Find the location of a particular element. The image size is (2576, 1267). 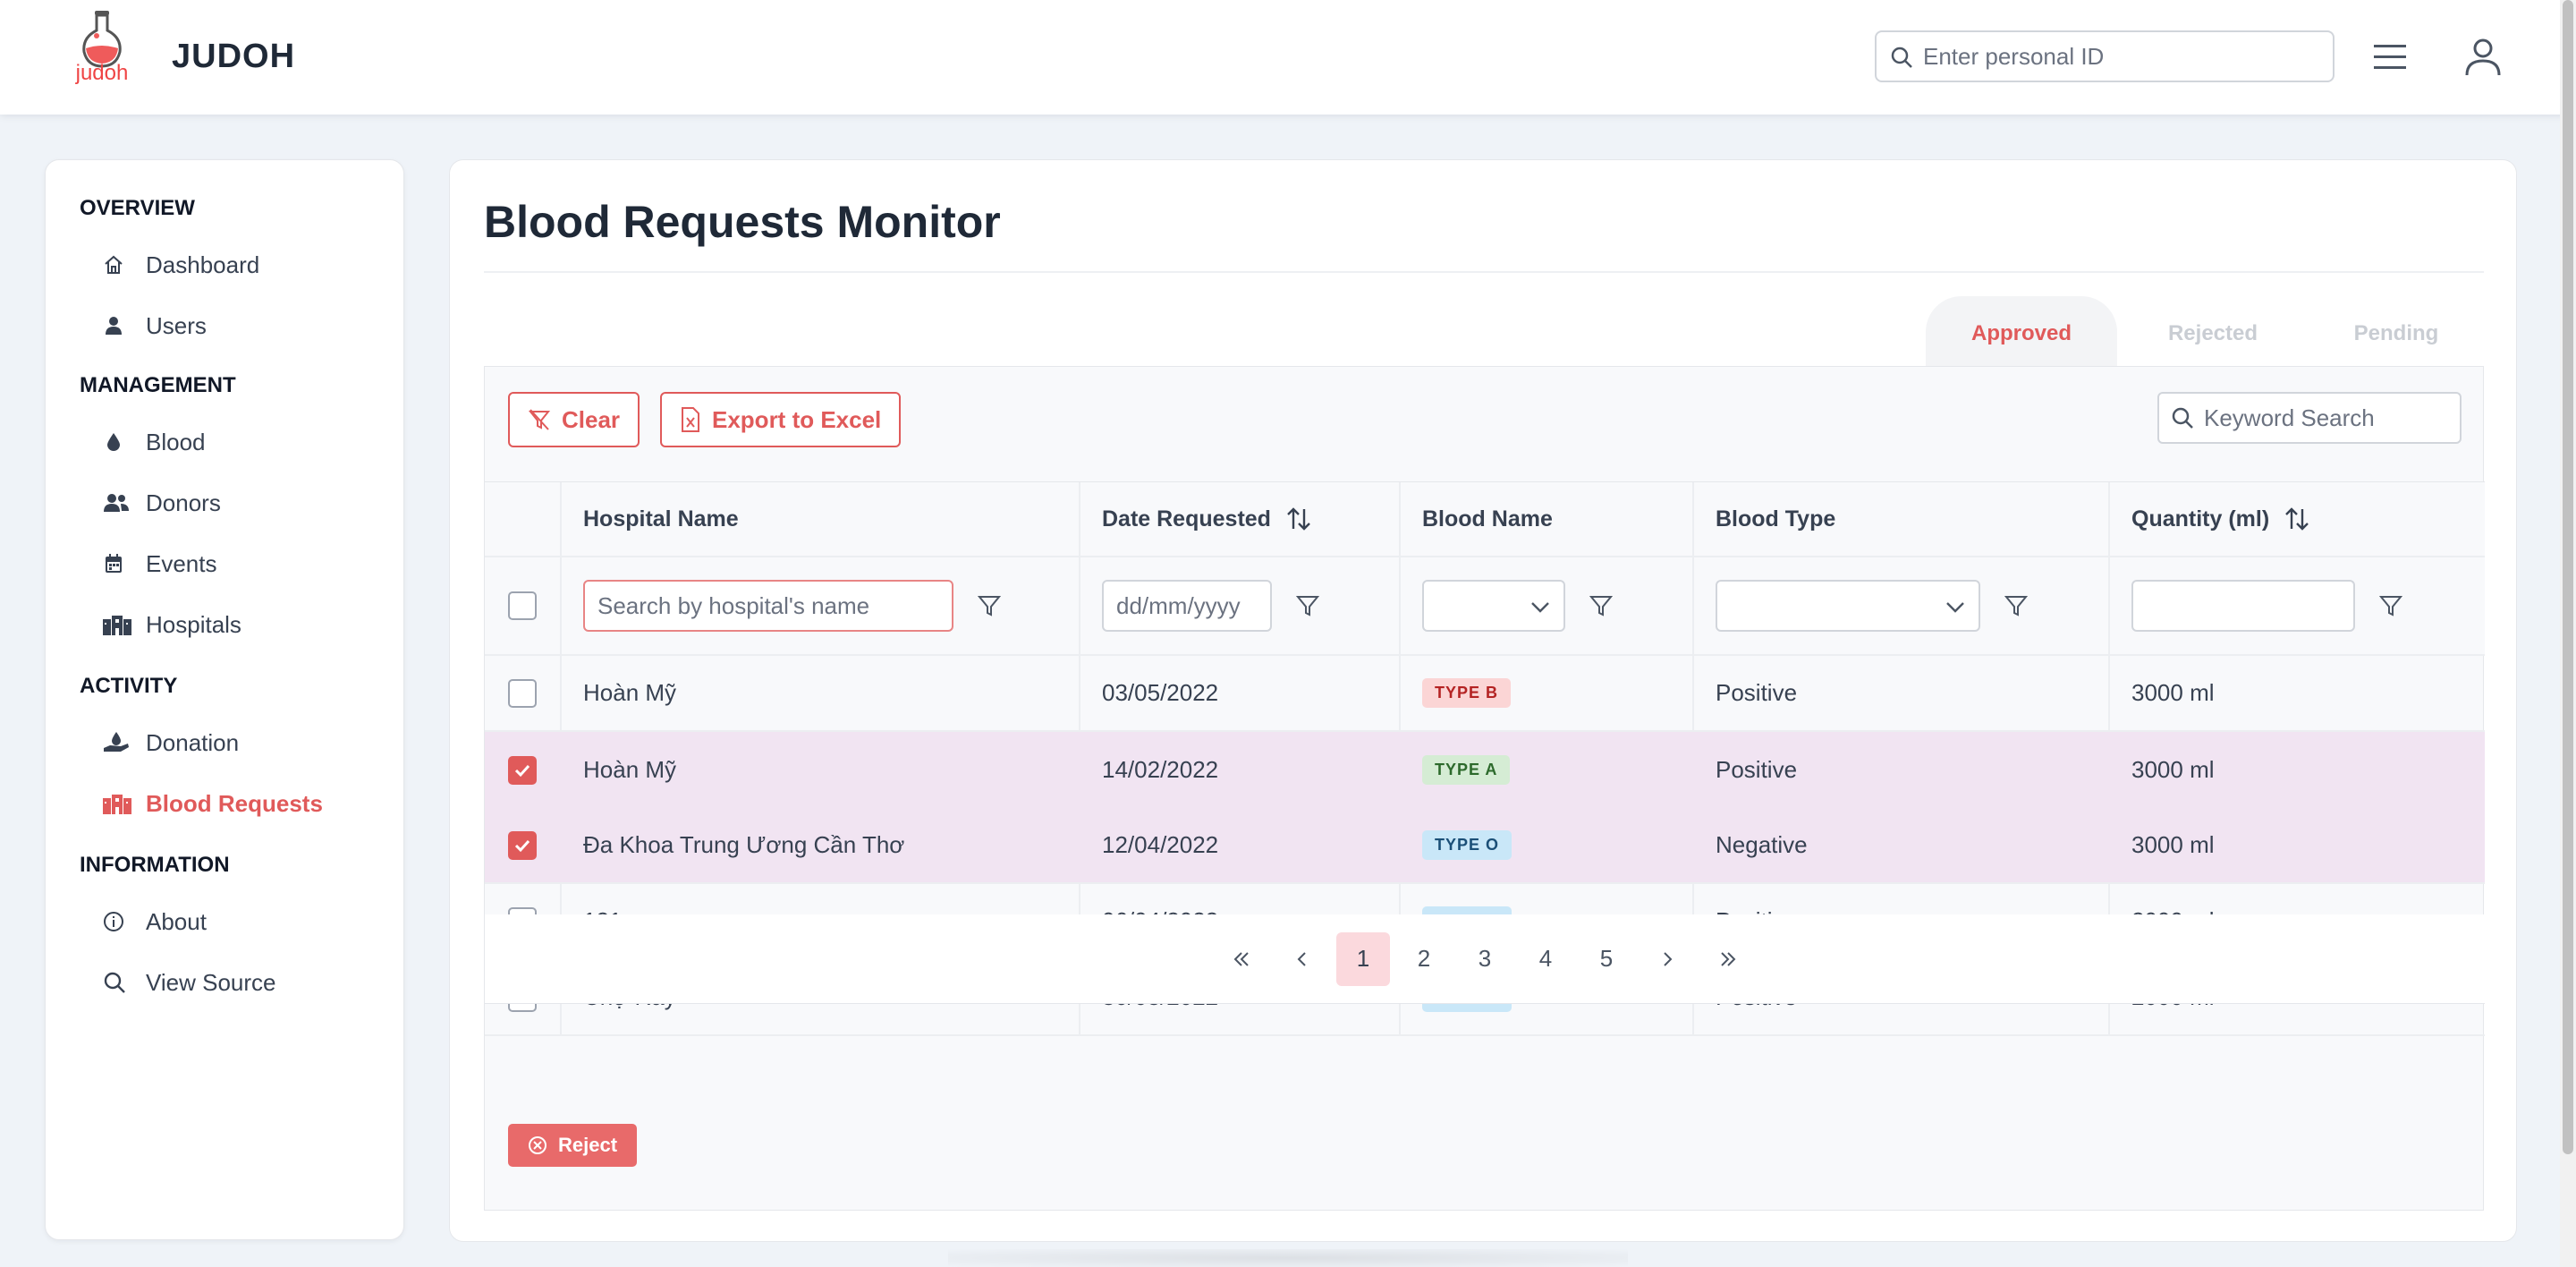

home-icon is located at coordinates (118, 264).